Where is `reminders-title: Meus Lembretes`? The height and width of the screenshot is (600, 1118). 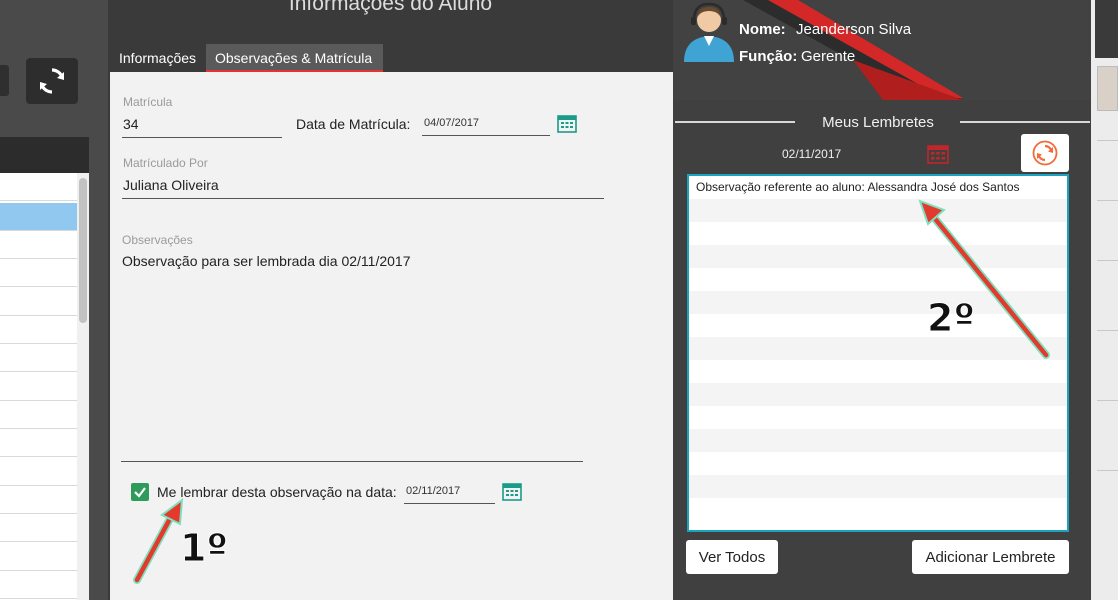
reminders-title: Meus Lembretes is located at coordinates (878, 122).